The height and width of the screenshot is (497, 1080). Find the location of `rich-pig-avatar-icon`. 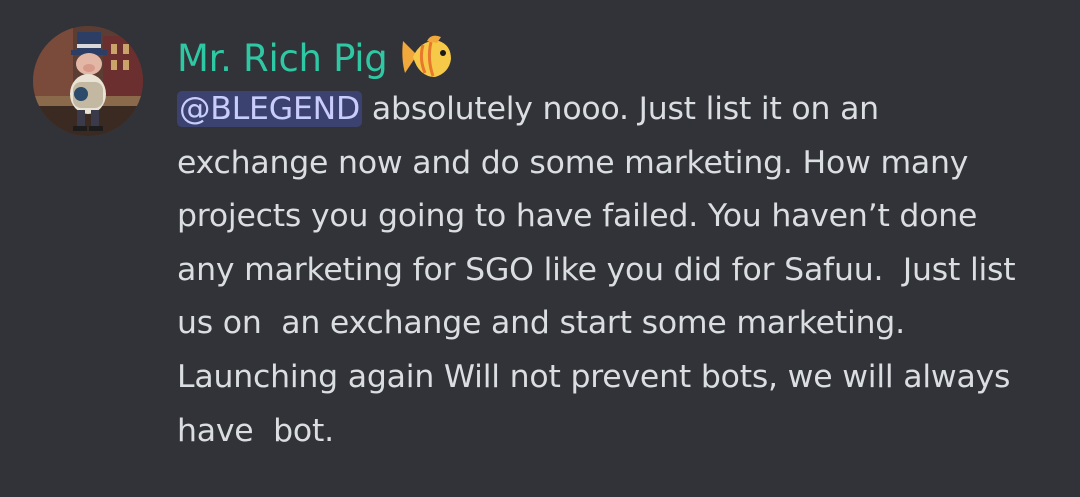

rich-pig-avatar-icon is located at coordinates (88, 81).